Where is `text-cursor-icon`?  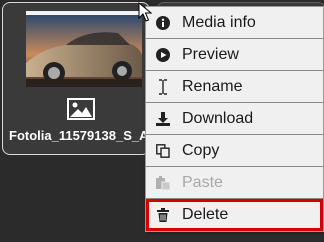 text-cursor-icon is located at coordinates (163, 86).